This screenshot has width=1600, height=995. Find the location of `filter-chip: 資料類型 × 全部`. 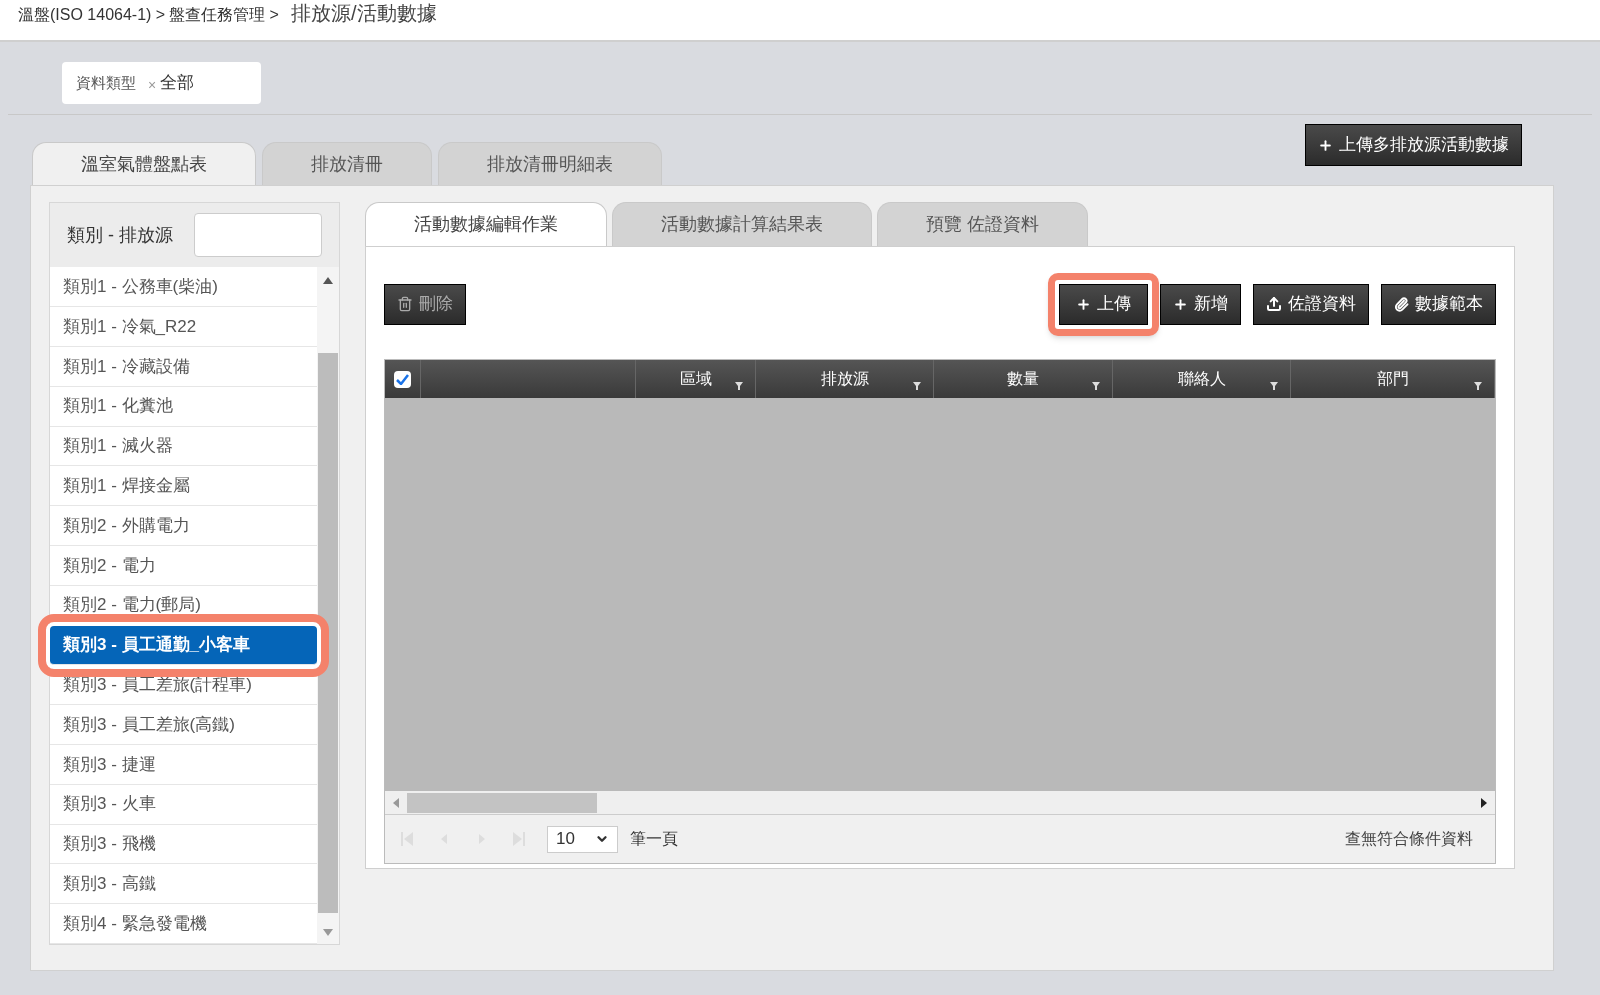

filter-chip: 資料類型 × 全部 is located at coordinates (161, 83).